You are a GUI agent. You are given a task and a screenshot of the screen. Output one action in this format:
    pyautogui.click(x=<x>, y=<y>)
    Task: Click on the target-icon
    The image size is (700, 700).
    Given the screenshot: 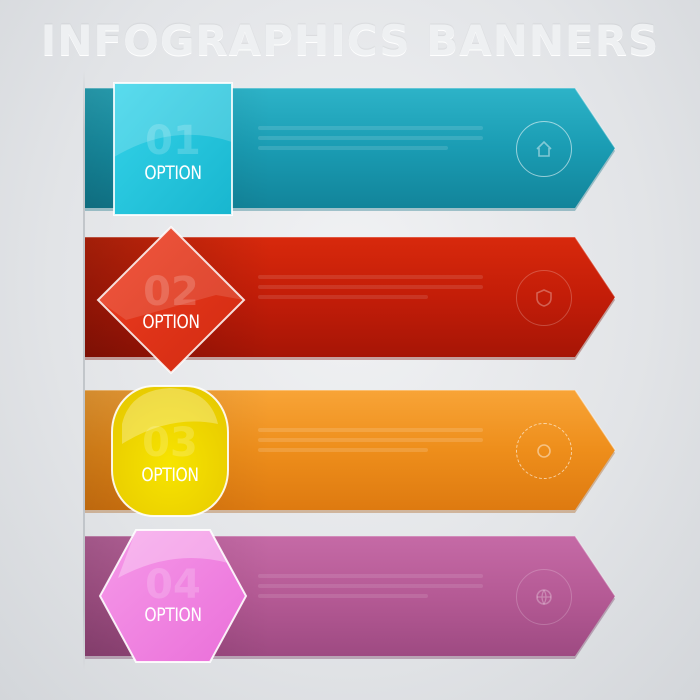 What is the action you would take?
    pyautogui.click(x=544, y=451)
    